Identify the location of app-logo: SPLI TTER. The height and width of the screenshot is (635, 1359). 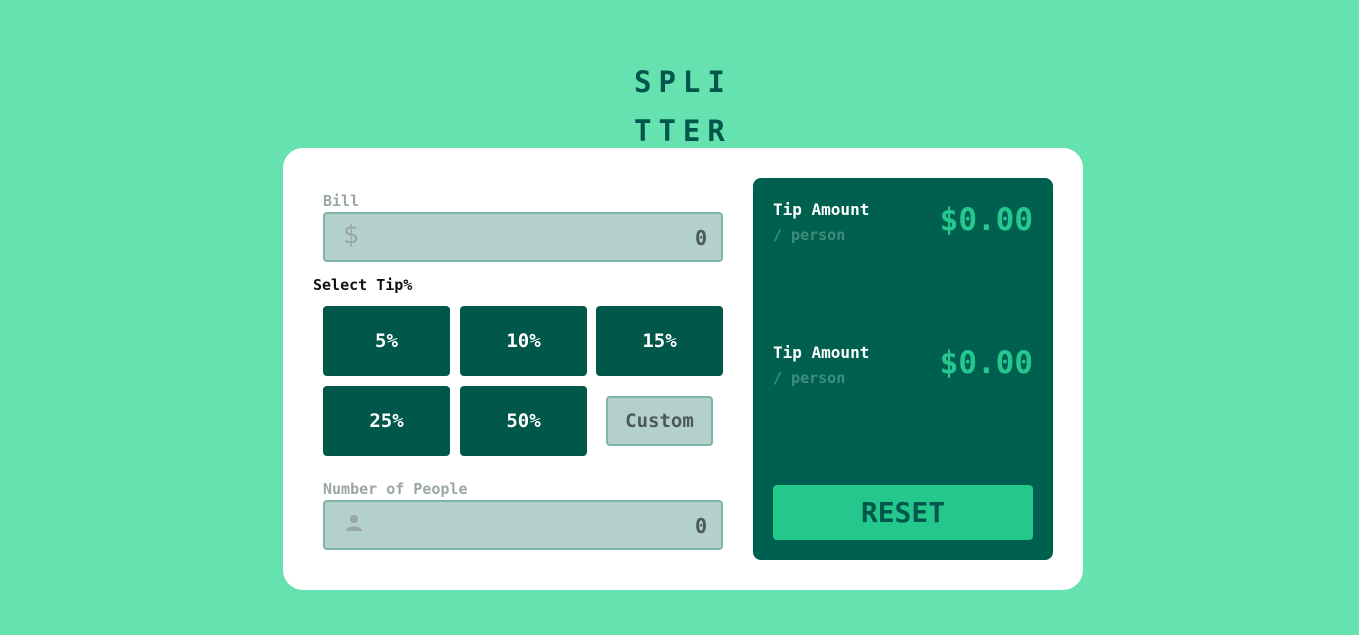
(689, 107).